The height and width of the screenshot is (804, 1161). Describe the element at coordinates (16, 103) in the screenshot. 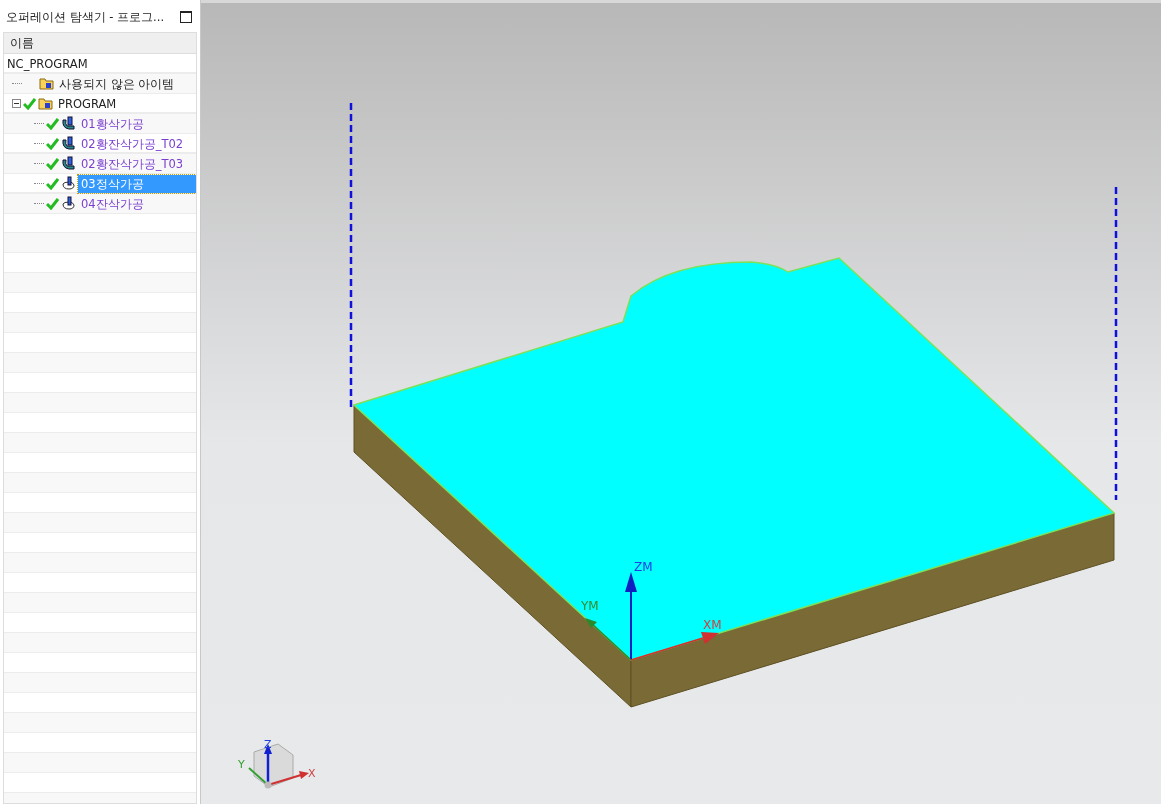

I see `expand-toggle` at that location.